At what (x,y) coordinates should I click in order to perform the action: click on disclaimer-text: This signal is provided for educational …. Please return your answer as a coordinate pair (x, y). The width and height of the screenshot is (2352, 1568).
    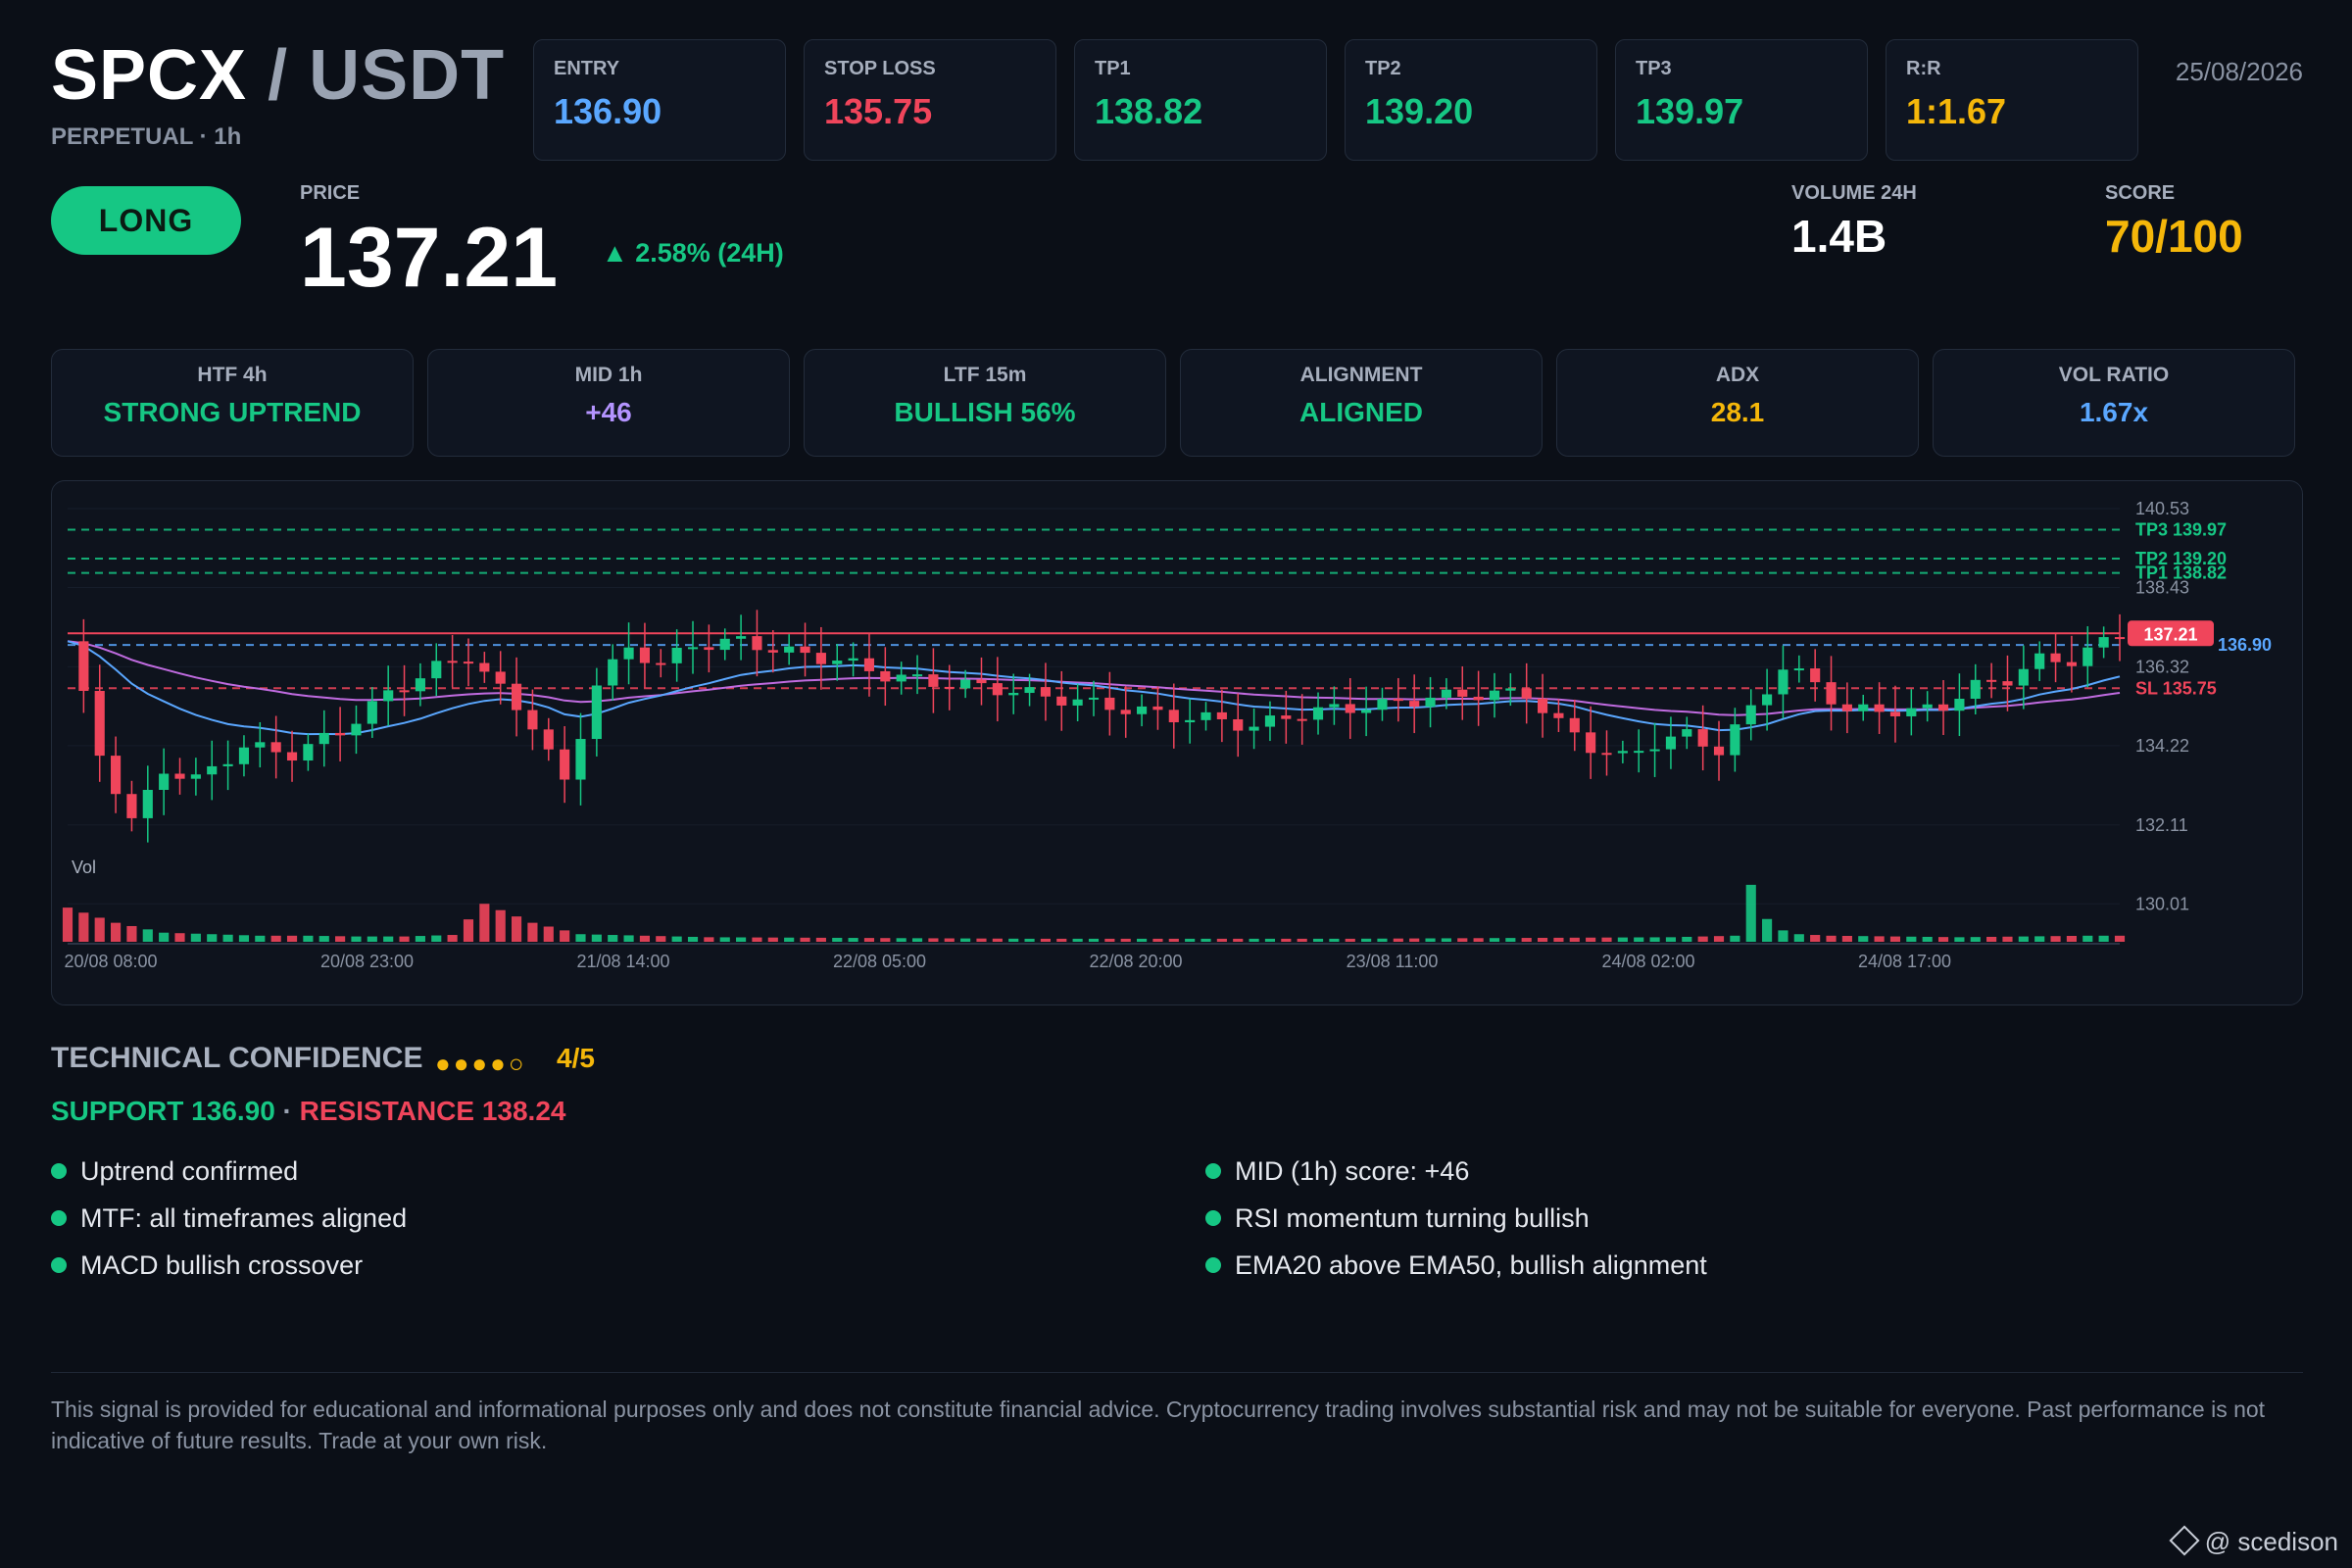
    Looking at the image, I should click on (1158, 1424).